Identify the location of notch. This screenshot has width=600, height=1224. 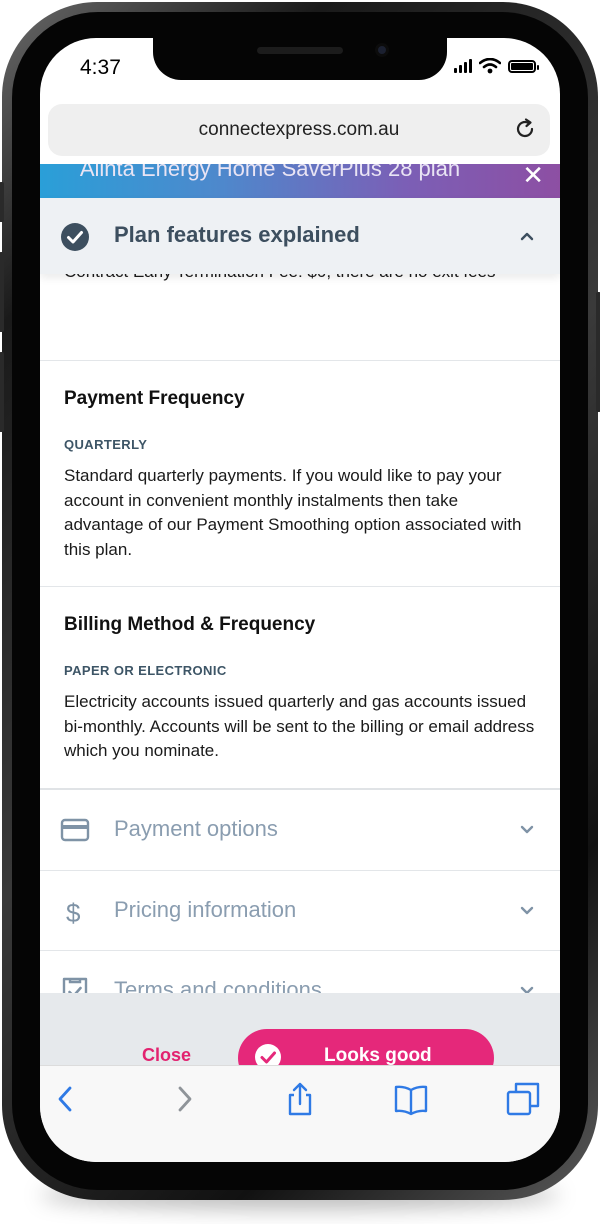
(300, 59).